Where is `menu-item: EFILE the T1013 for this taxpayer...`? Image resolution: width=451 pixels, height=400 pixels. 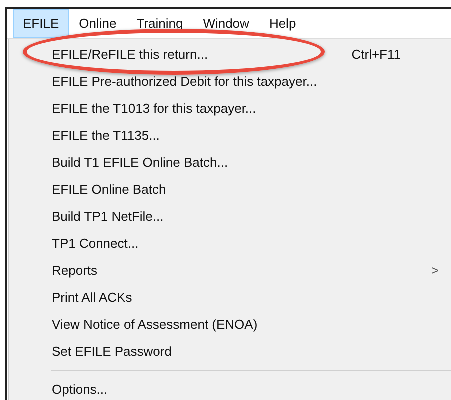 menu-item: EFILE the T1013 for this taxpayer... is located at coordinates (154, 108).